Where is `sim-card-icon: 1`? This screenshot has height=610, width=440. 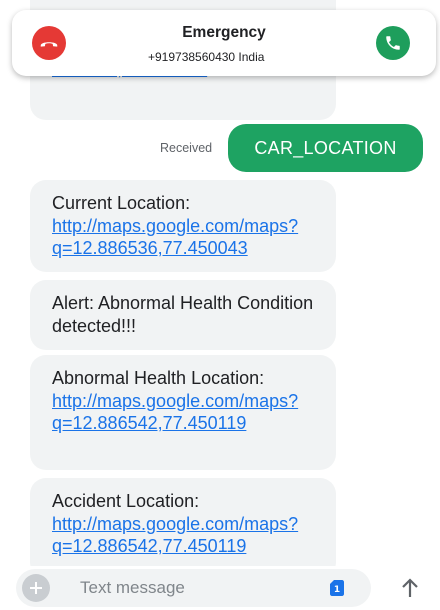
sim-card-icon: 1 is located at coordinates (337, 588).